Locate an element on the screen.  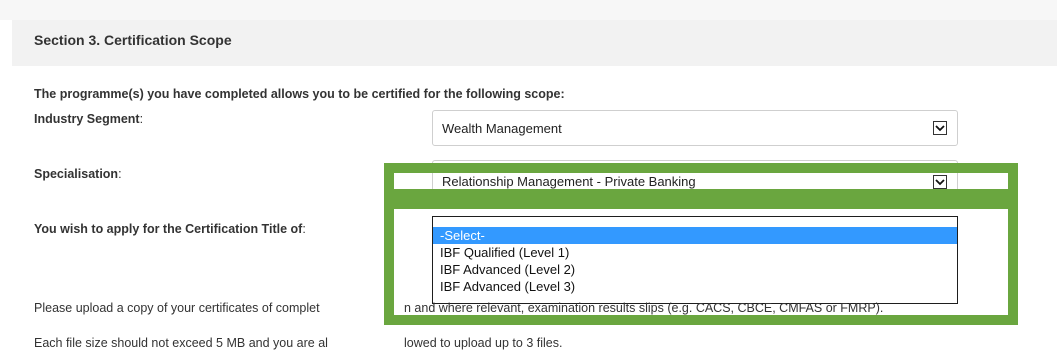
specialisation-label-text: Specialisation is located at coordinates (76, 174).